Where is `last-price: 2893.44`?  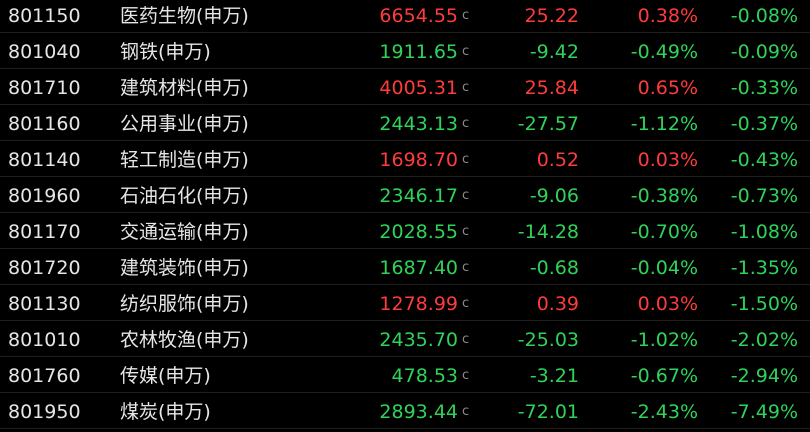
last-price: 2893.44 is located at coordinates (418, 412).